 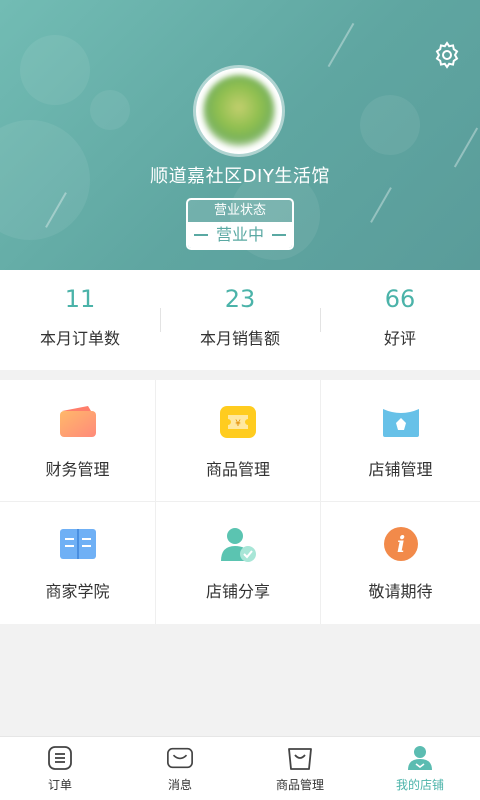 What do you see at coordinates (80, 299) in the screenshot?
I see `stat-value: 11` at bounding box center [80, 299].